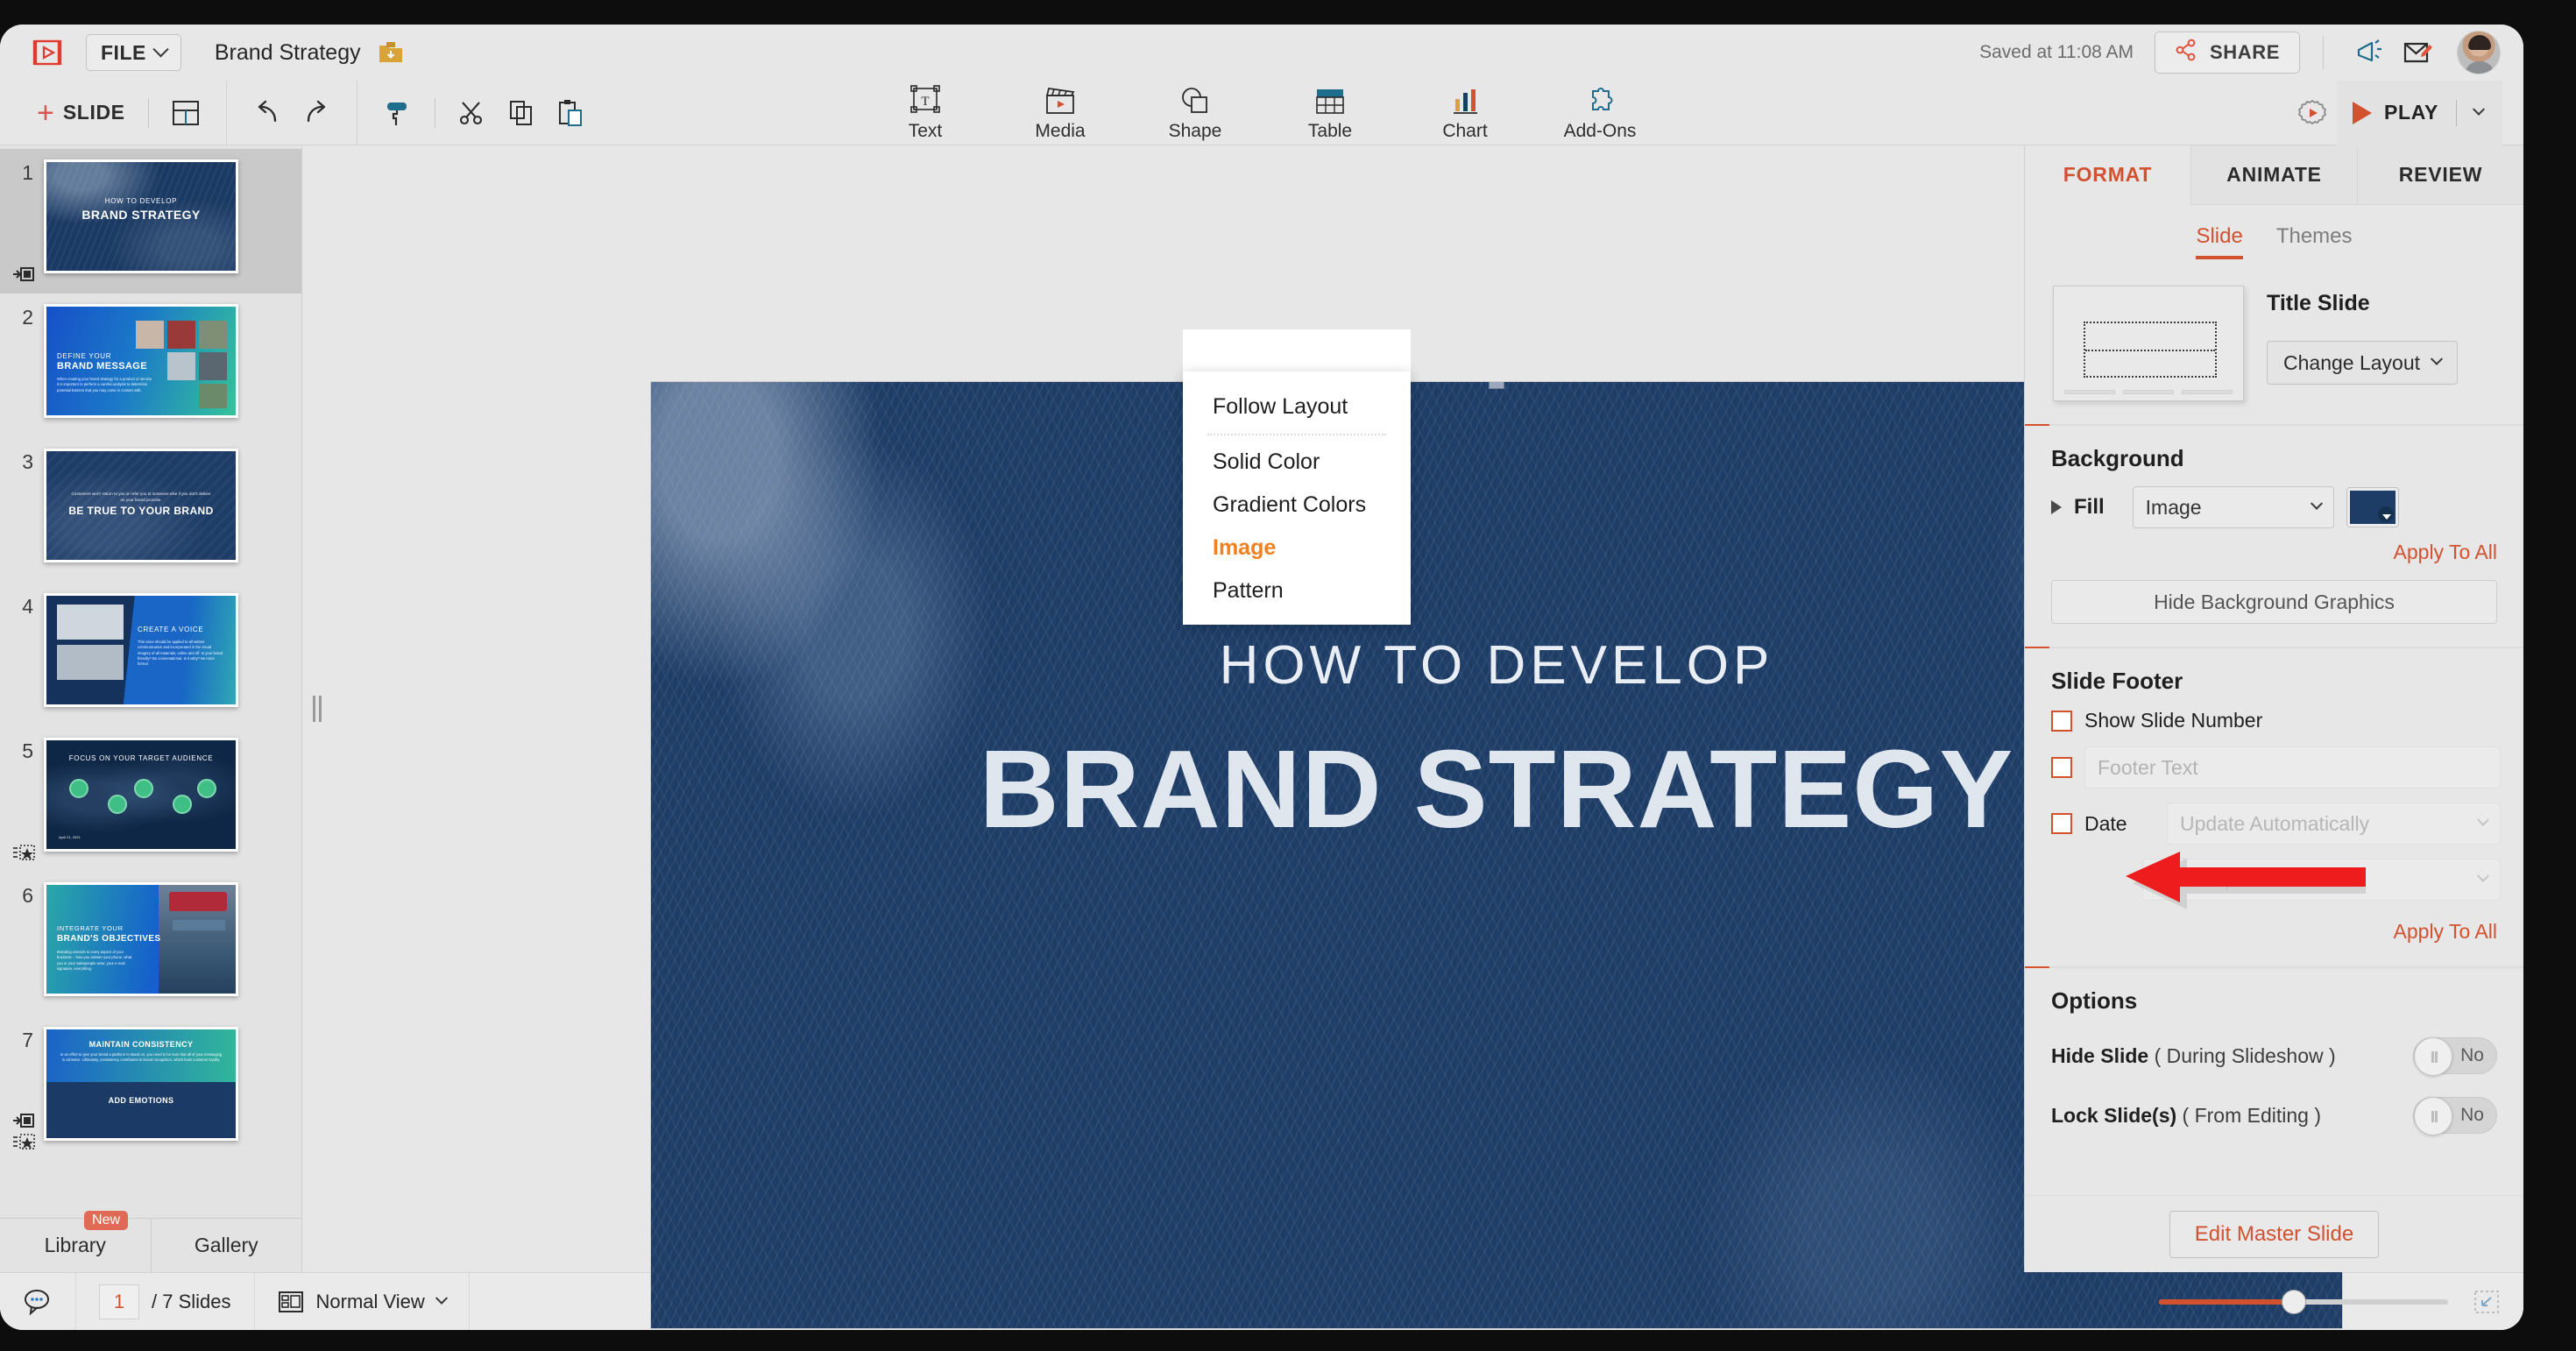 Image resolution: width=2576 pixels, height=1351 pixels. I want to click on fill-row: Fill Image, so click(2274, 500).